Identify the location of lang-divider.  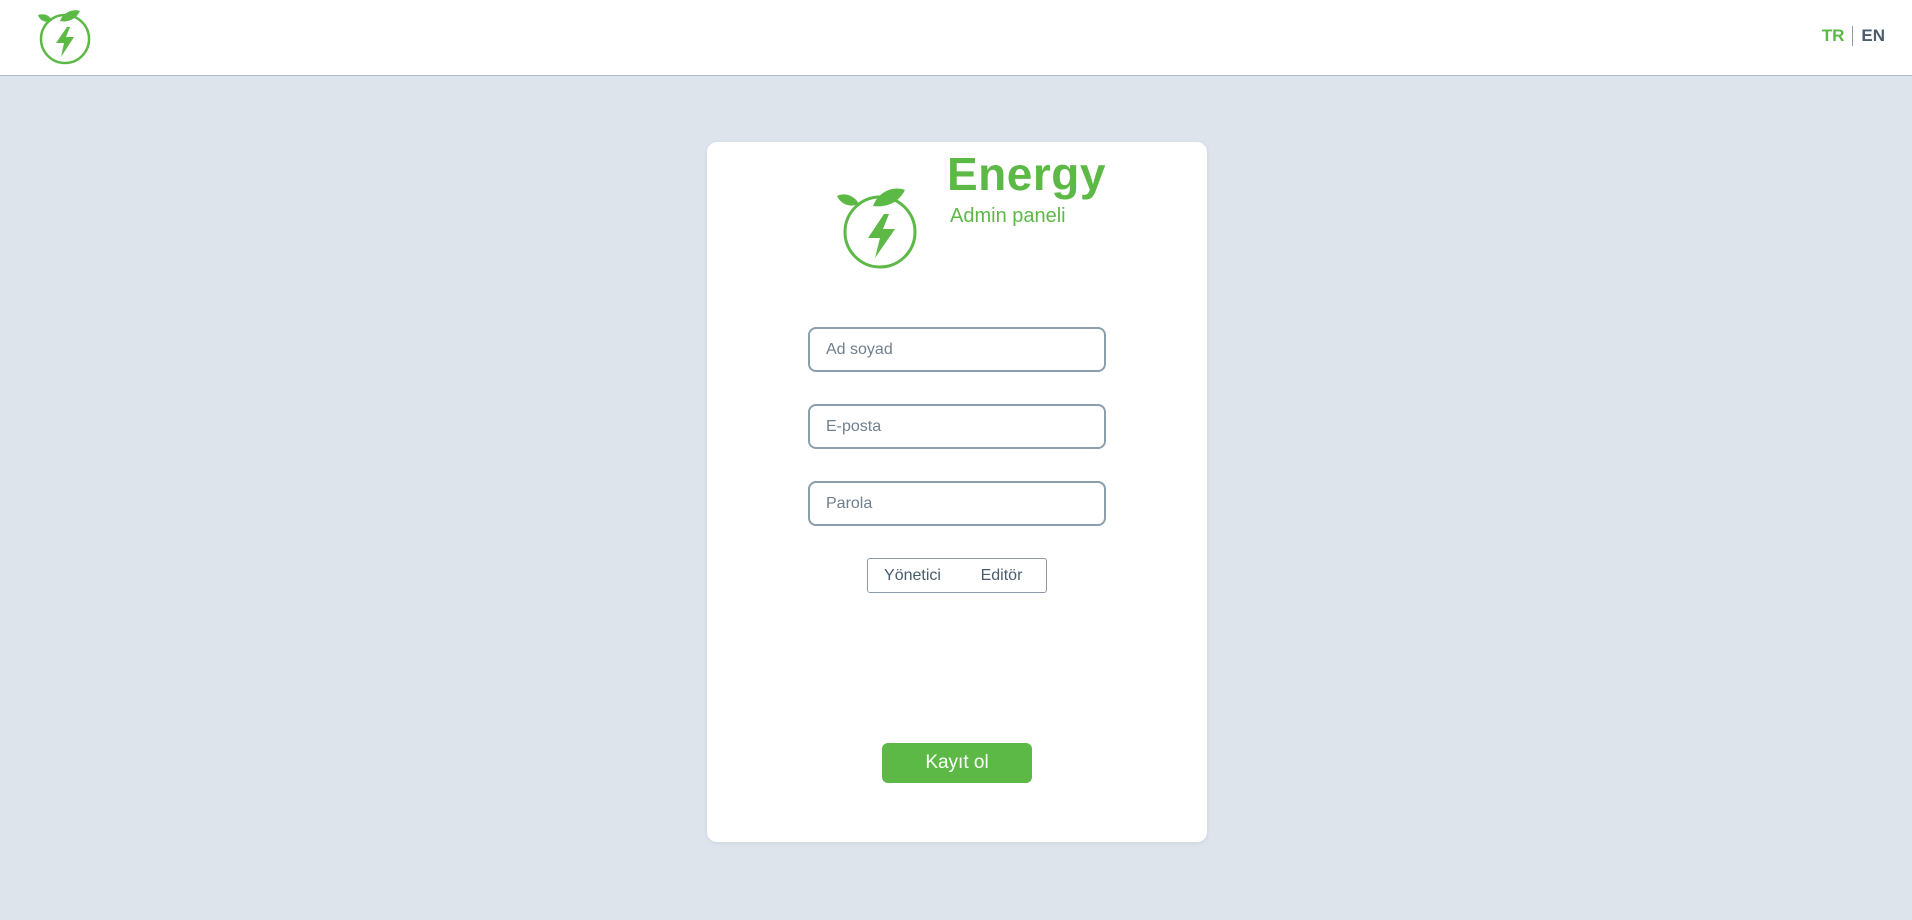
(1853, 36).